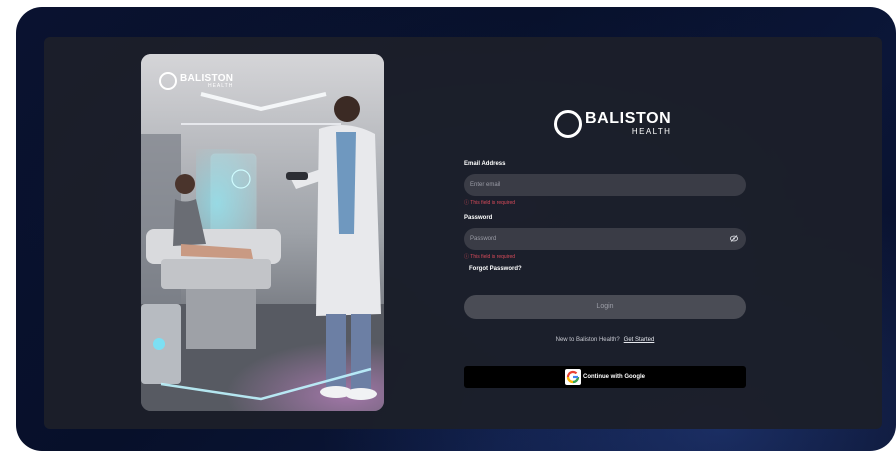 The height and width of the screenshot is (451, 896). What do you see at coordinates (168, 81) in the screenshot?
I see `logo-mark-icon` at bounding box center [168, 81].